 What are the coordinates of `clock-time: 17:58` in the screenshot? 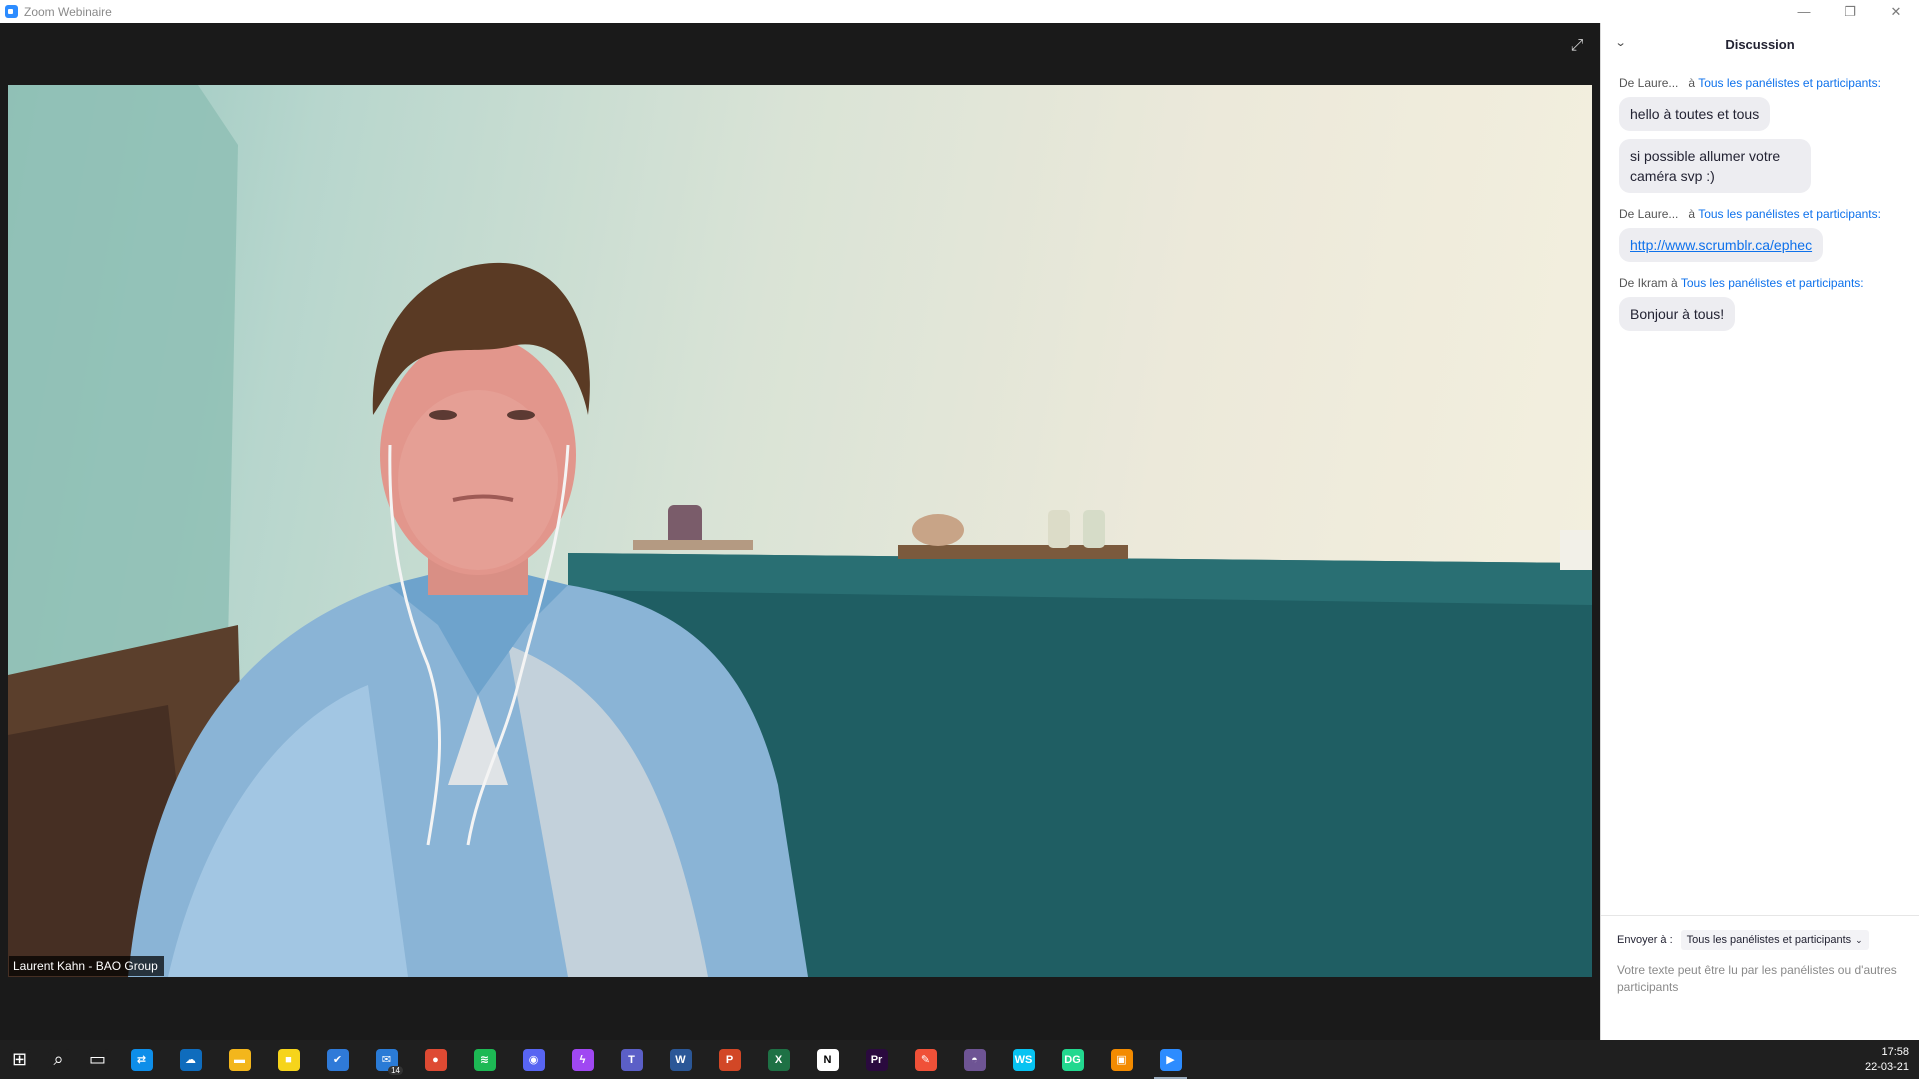 It's located at (1895, 1051).